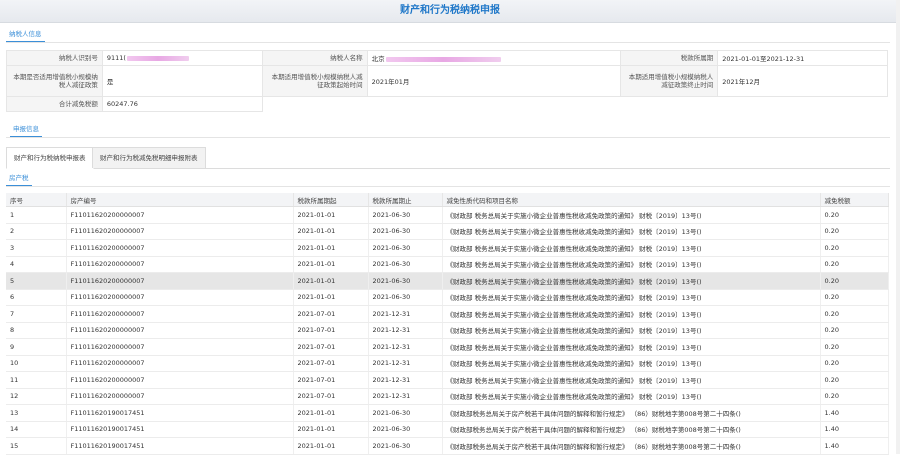 The height and width of the screenshot is (455, 900). What do you see at coordinates (36, 363) in the screenshot?
I see `cell-seq: 10` at bounding box center [36, 363].